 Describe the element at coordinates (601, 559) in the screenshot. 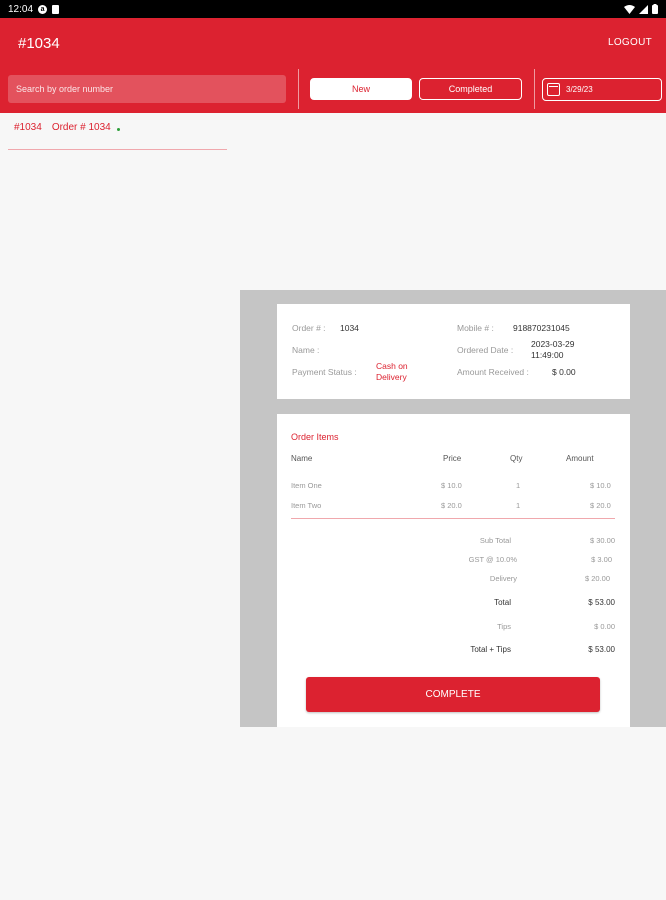

I see `gst-value: $ 3.00` at that location.